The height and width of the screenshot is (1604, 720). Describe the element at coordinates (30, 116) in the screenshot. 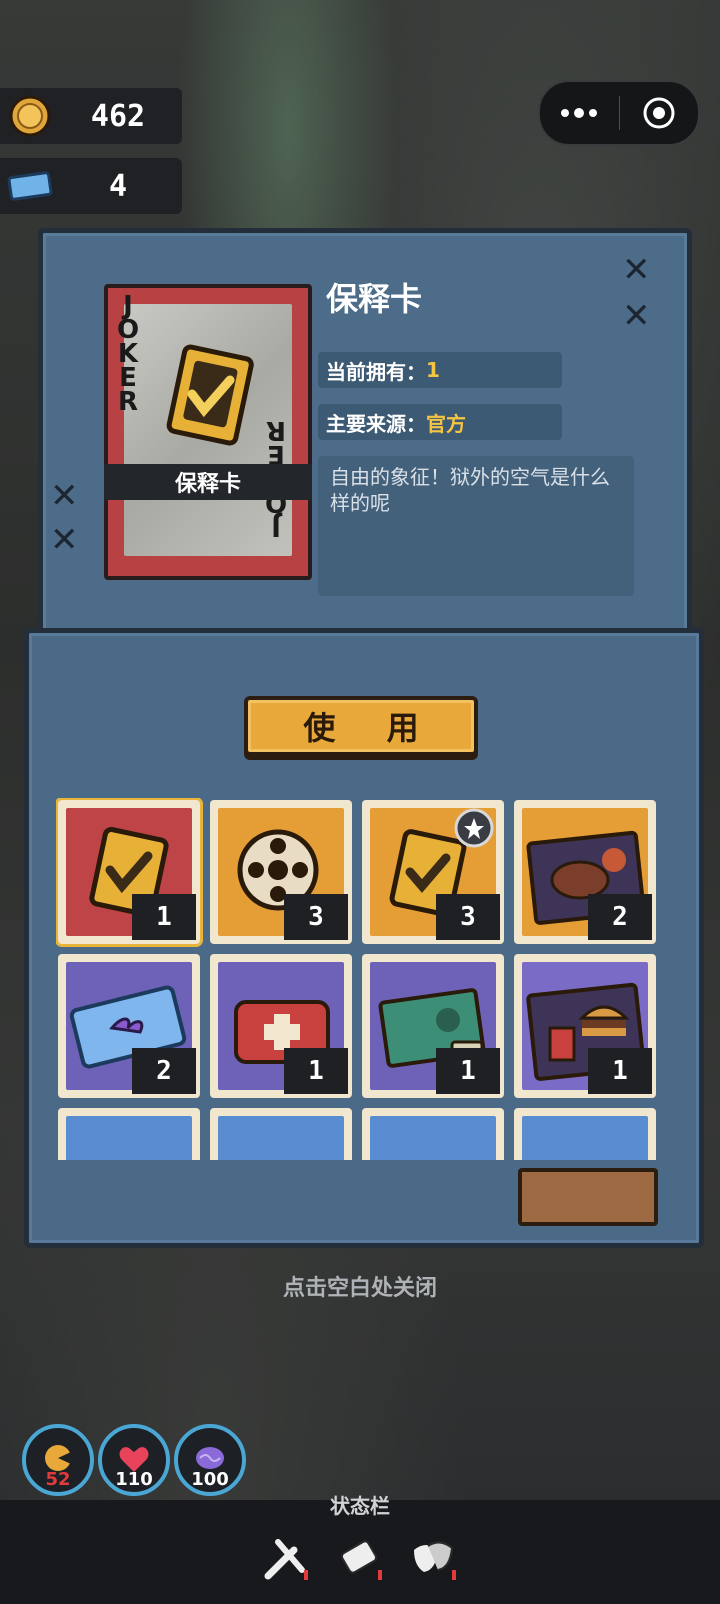

I see `coin-icon` at that location.